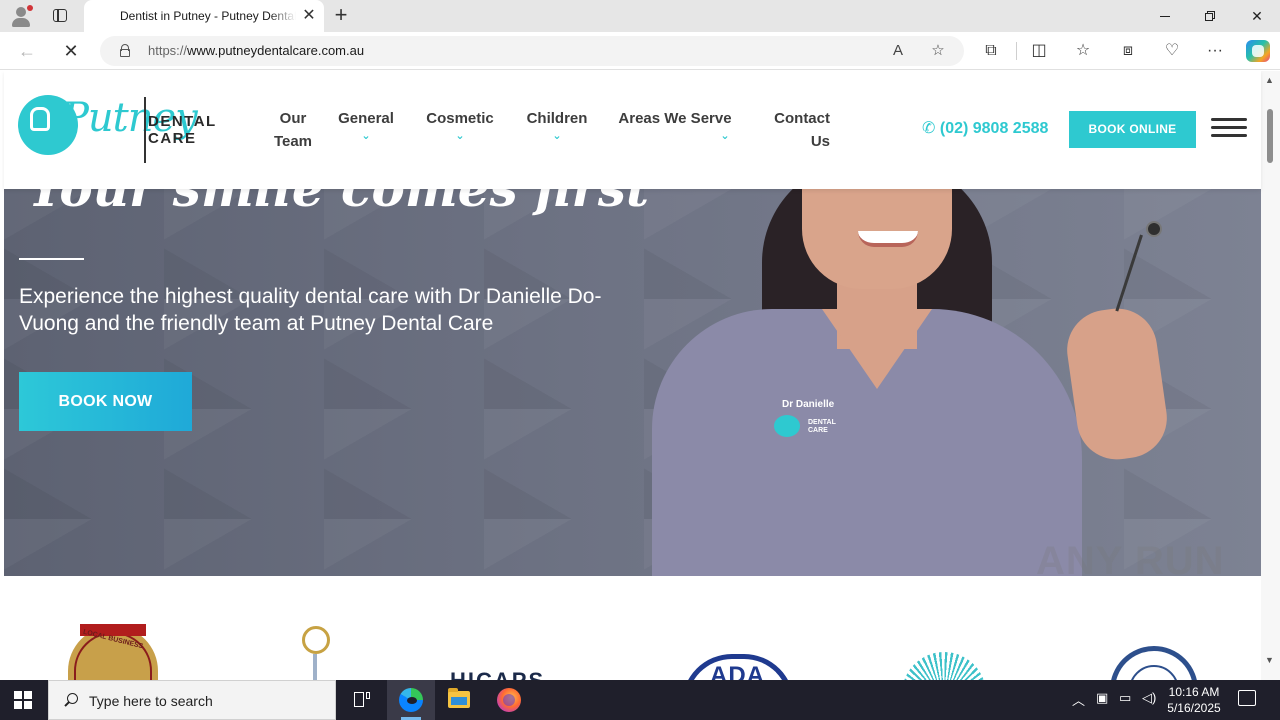  Describe the element at coordinates (994, 128) in the screenshot. I see `phone-number: (02) 9808 2588` at that location.